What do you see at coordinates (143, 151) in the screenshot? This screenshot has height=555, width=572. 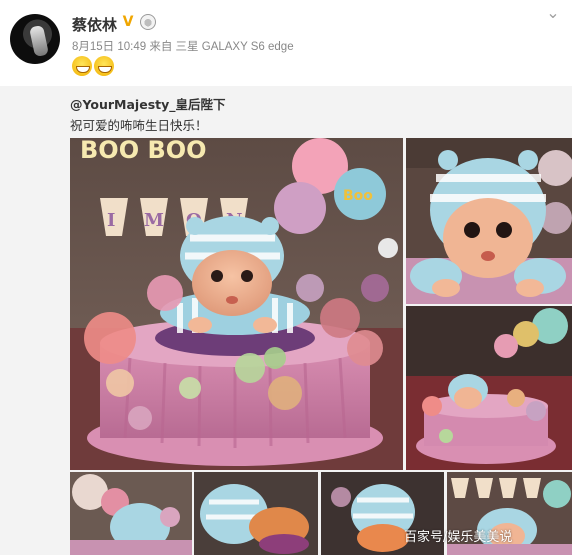 I see `marquee-sign: BOO BOO` at bounding box center [143, 151].